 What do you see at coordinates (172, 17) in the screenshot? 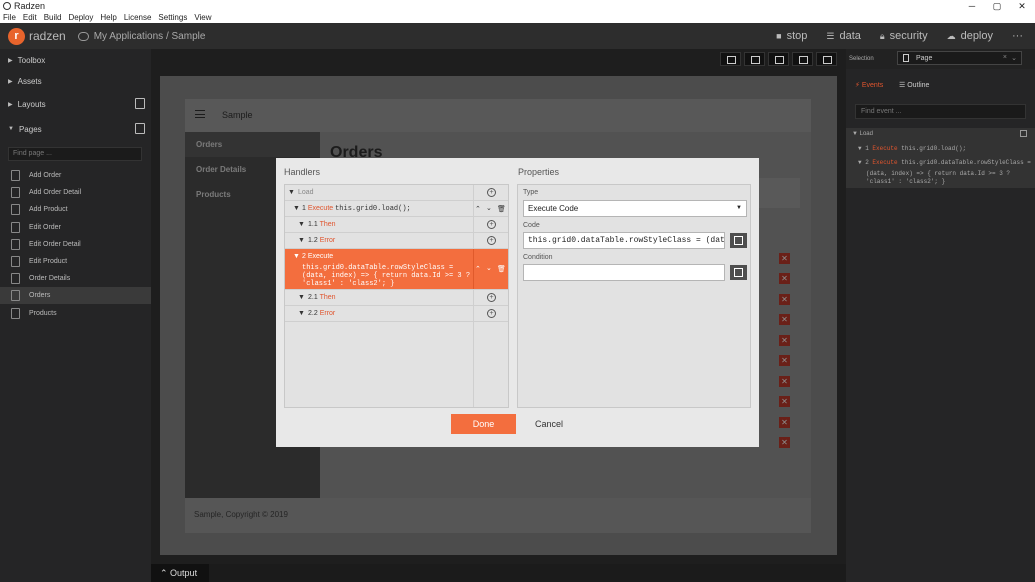
I see `menu-settings: Settings` at bounding box center [172, 17].